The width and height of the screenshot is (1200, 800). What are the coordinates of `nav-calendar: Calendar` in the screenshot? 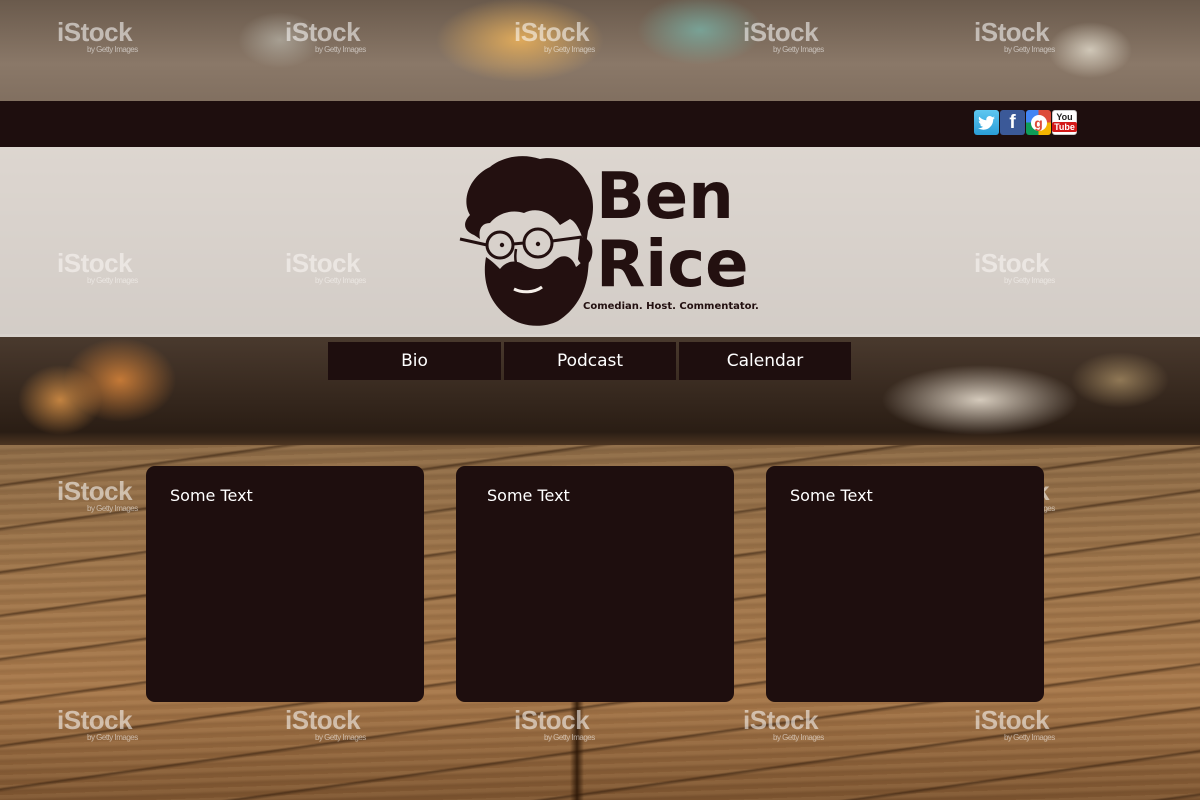 It's located at (765, 361).